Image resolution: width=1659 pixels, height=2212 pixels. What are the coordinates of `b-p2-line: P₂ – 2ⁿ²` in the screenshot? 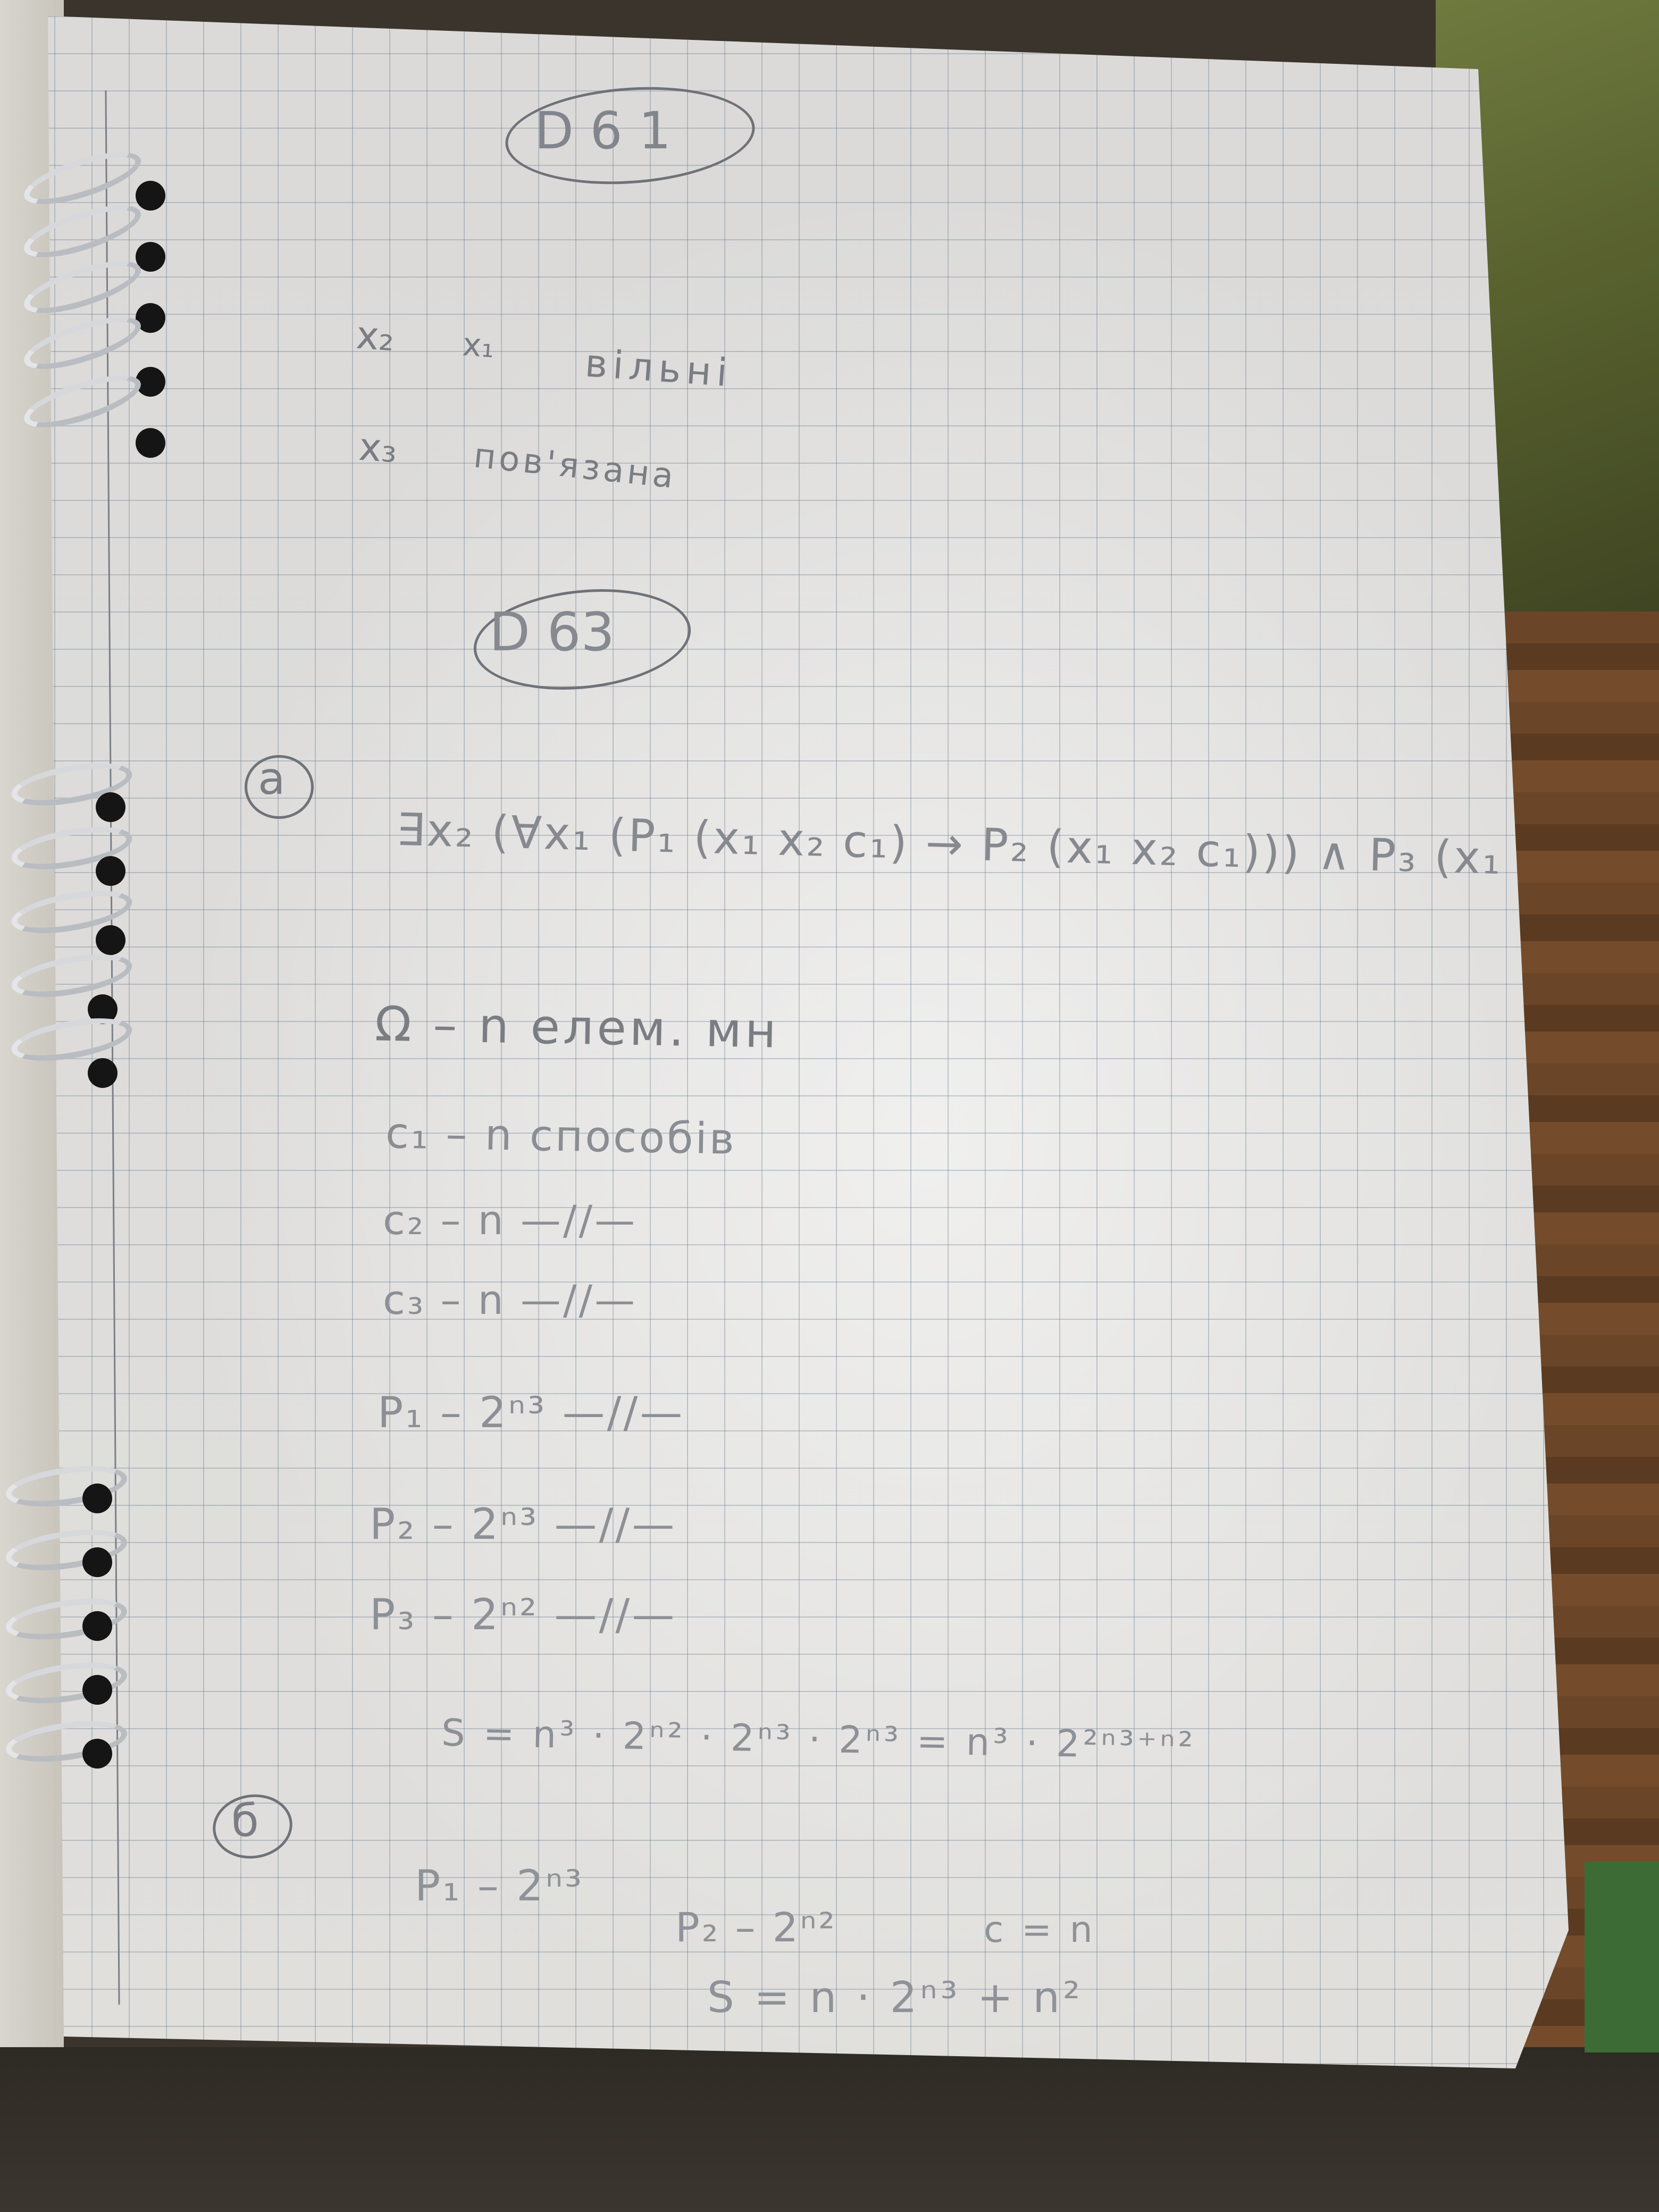 It's located at (756, 1927).